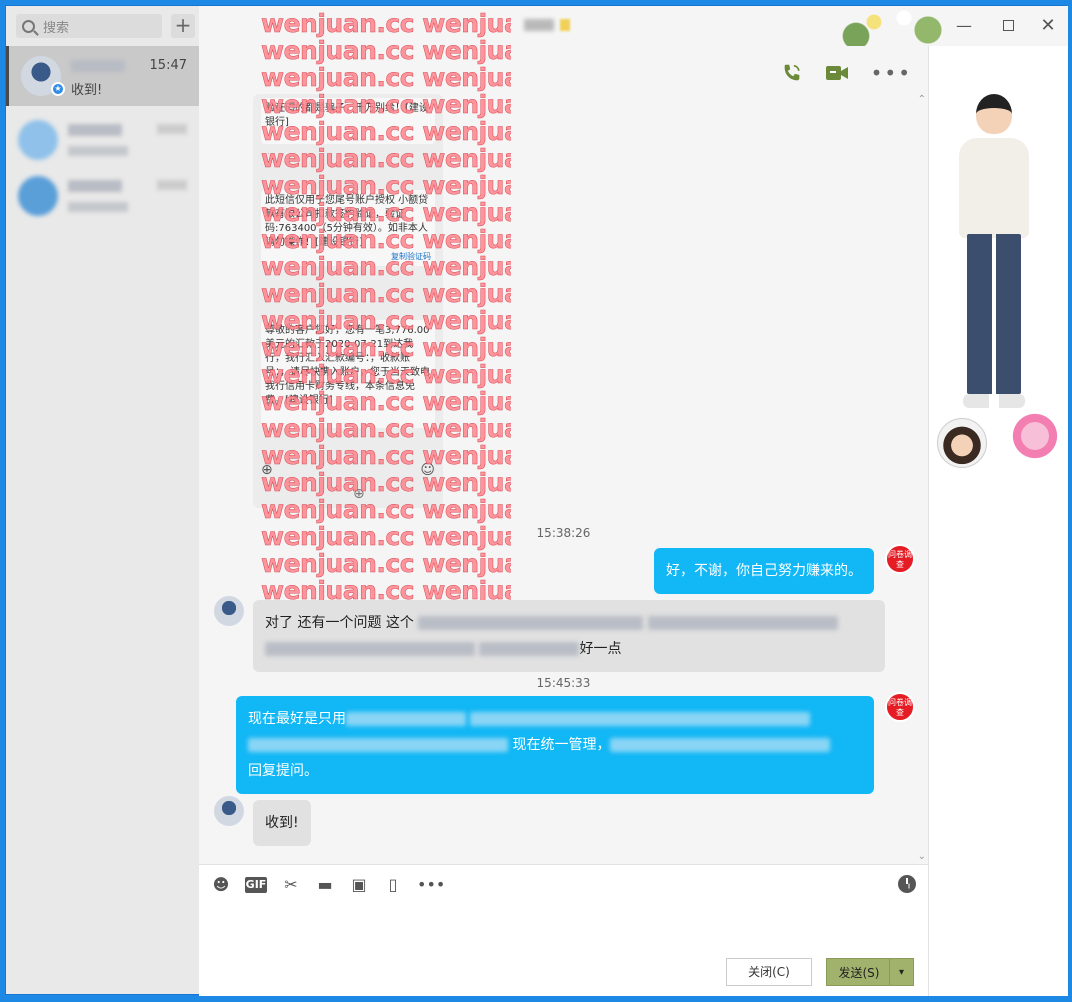 The height and width of the screenshot is (1002, 1072). Describe the element at coordinates (998, 521) in the screenshot. I see `show-panel` at that location.